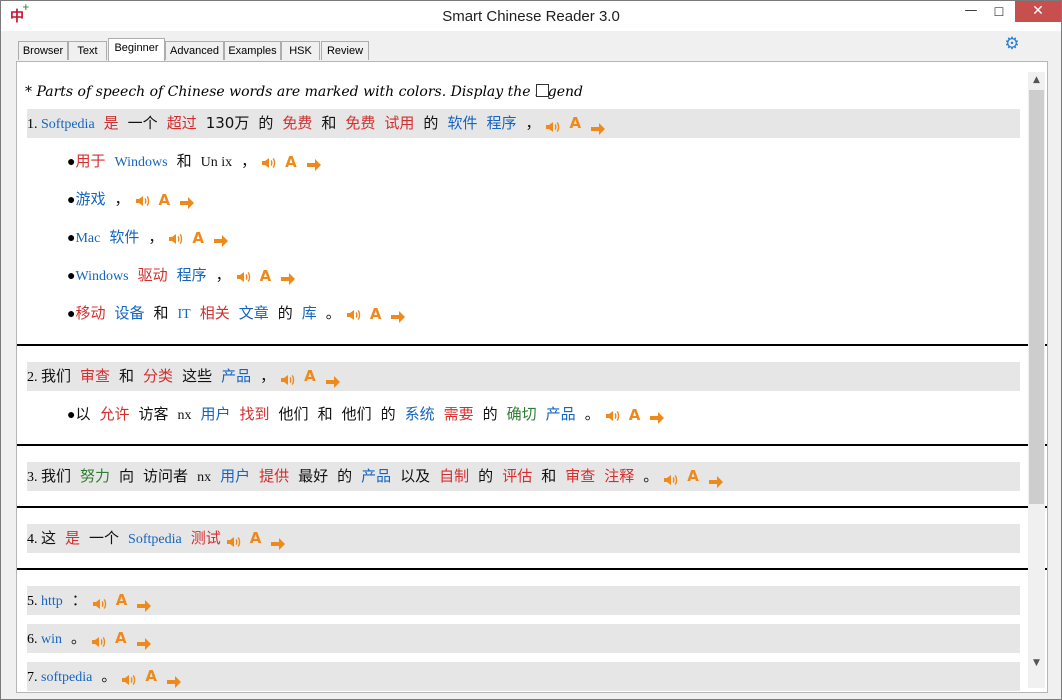 The height and width of the screenshot is (700, 1062). I want to click on gear-icon: ⚙, so click(1012, 45).